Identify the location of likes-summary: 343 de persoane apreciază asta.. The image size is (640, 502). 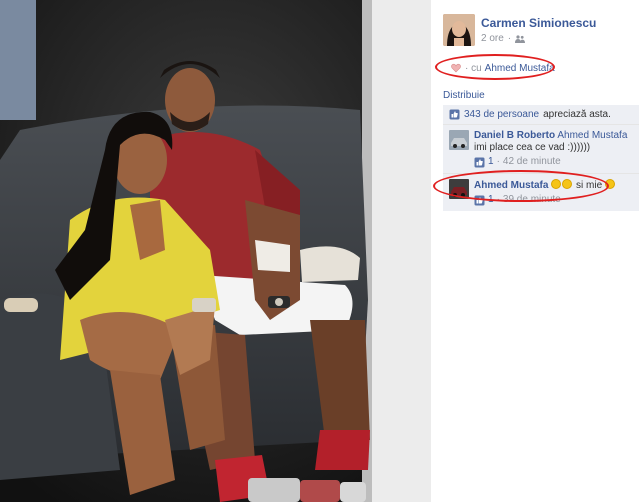
(541, 114).